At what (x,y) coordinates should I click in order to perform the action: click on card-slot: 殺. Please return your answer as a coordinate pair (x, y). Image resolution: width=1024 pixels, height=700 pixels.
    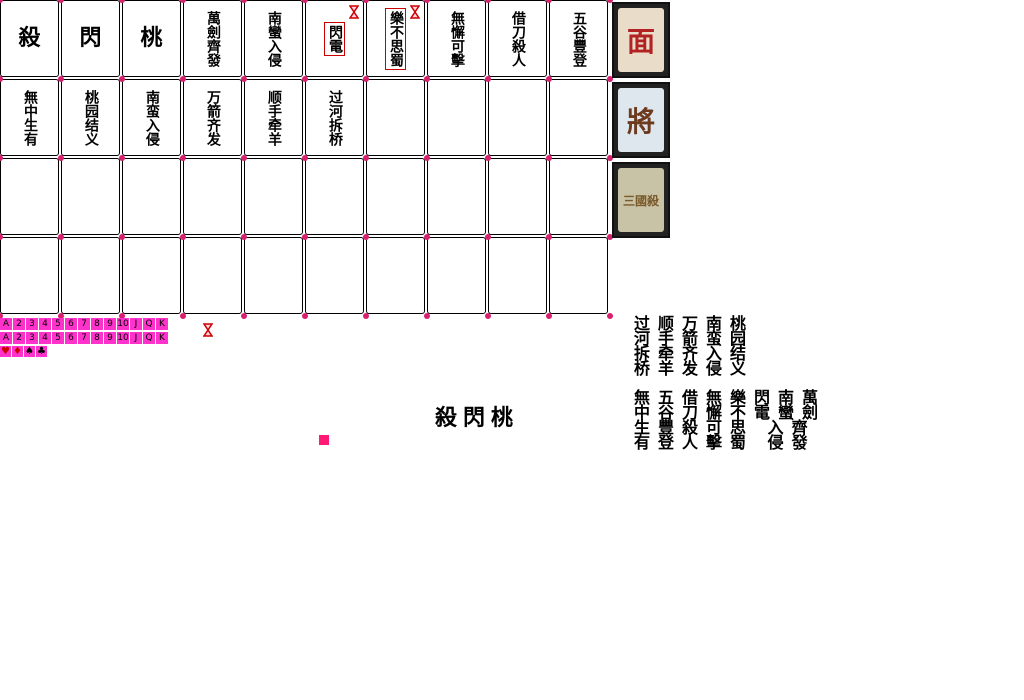
    Looking at the image, I should click on (29, 38).